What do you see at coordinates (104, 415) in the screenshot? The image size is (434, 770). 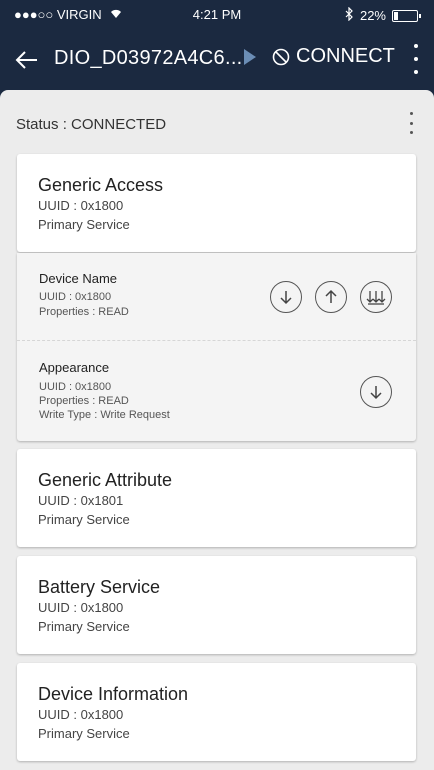 I see `characteristic-write-type: Write Type : Write Request` at bounding box center [104, 415].